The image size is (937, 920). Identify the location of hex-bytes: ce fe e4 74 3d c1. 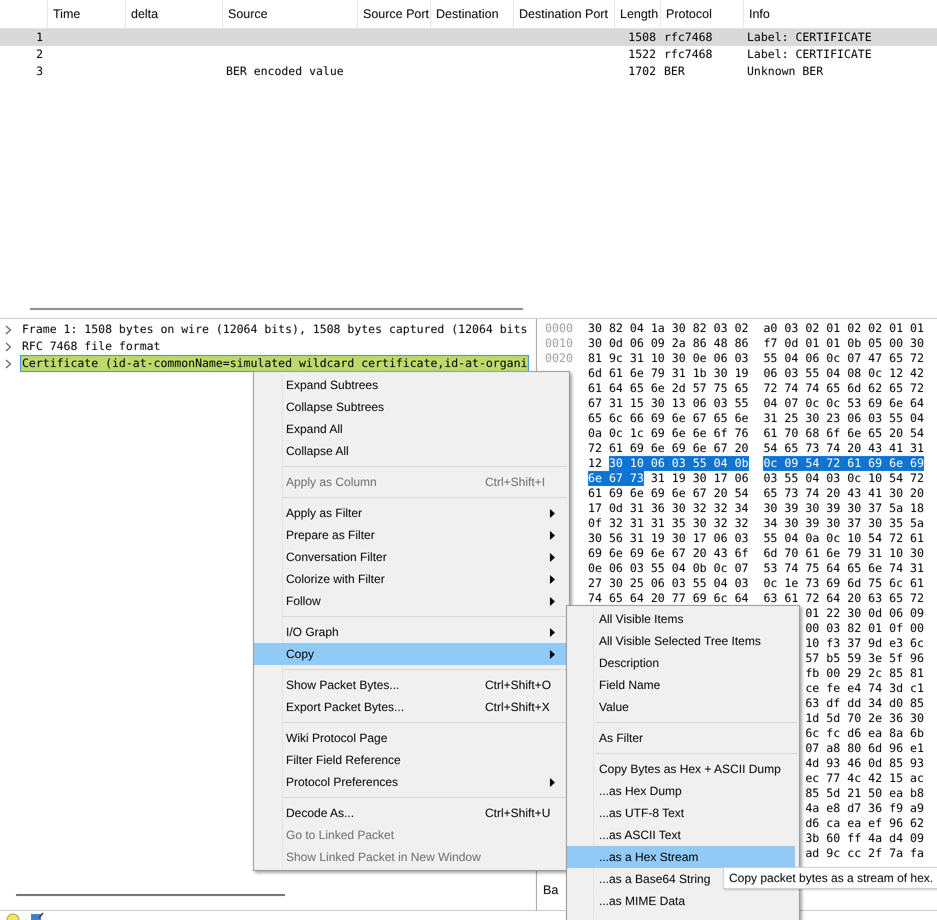
(864, 688).